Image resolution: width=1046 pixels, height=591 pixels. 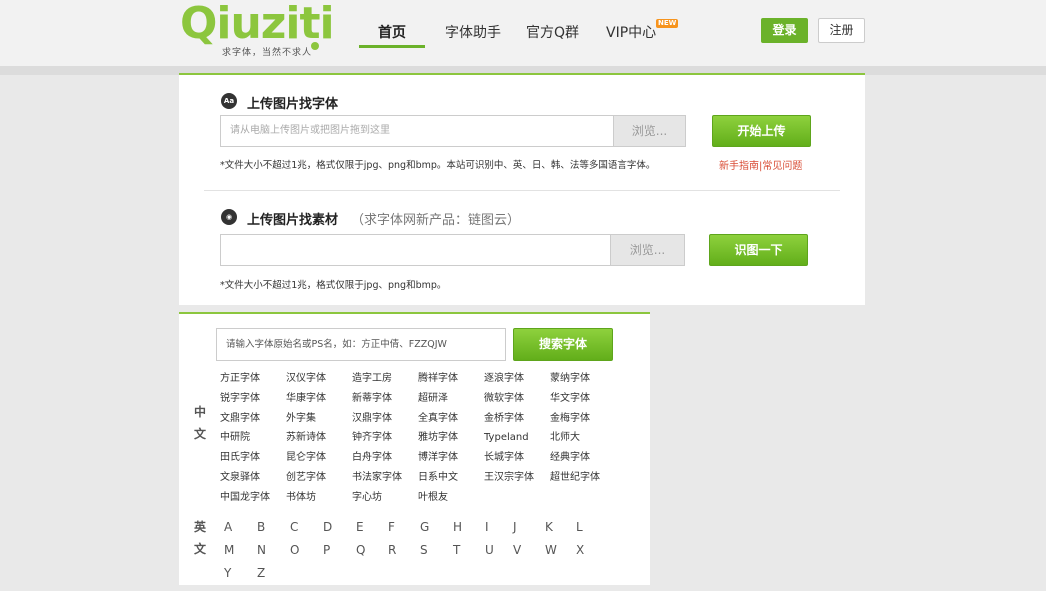 What do you see at coordinates (517, 550) in the screenshot?
I see `letter-link: V` at bounding box center [517, 550].